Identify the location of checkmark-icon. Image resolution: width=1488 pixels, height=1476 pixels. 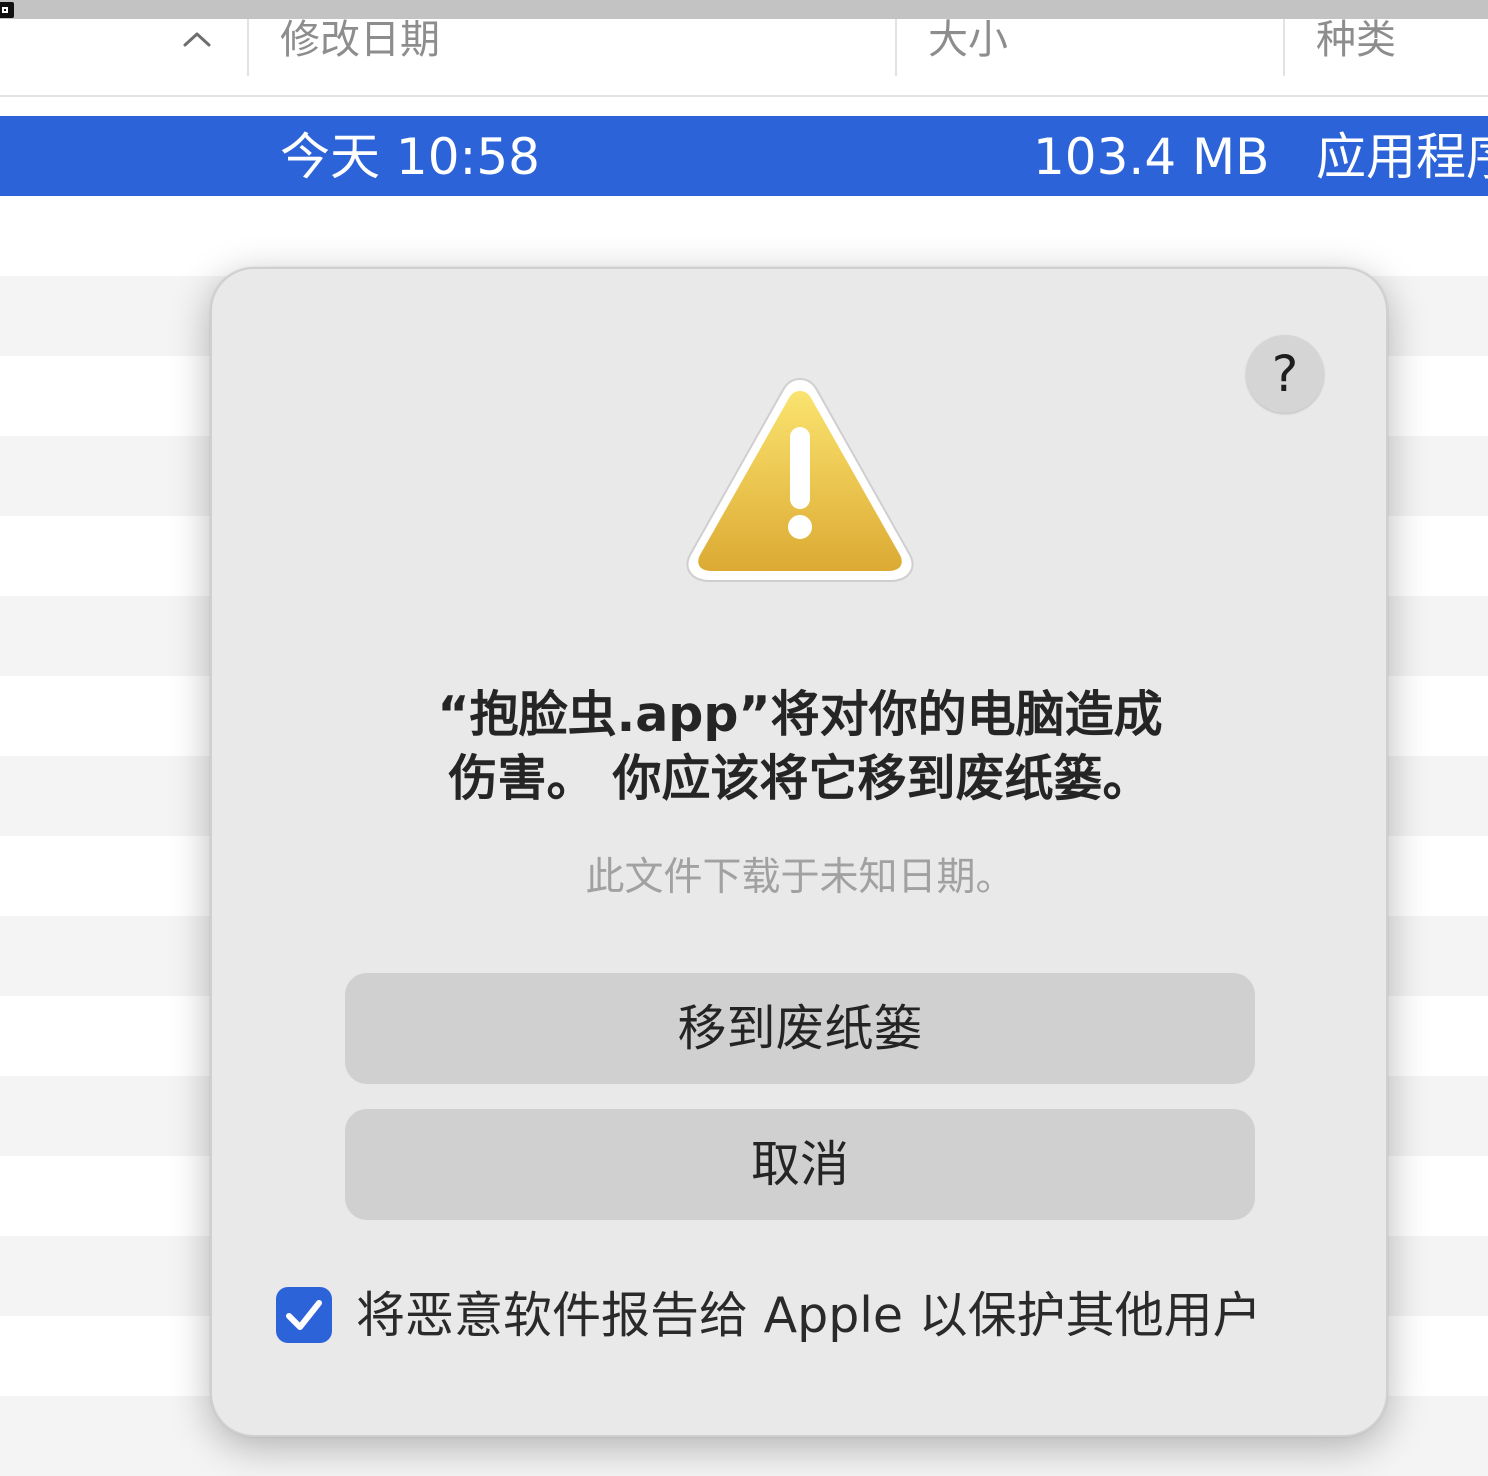
(304, 1315).